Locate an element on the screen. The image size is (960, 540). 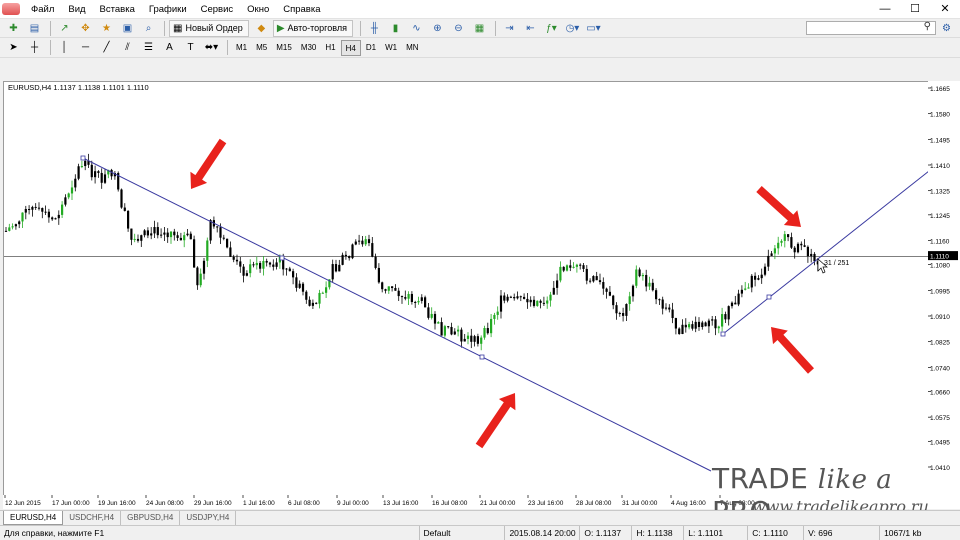
profiles-icon: ▤ is located at coordinates (34, 28).